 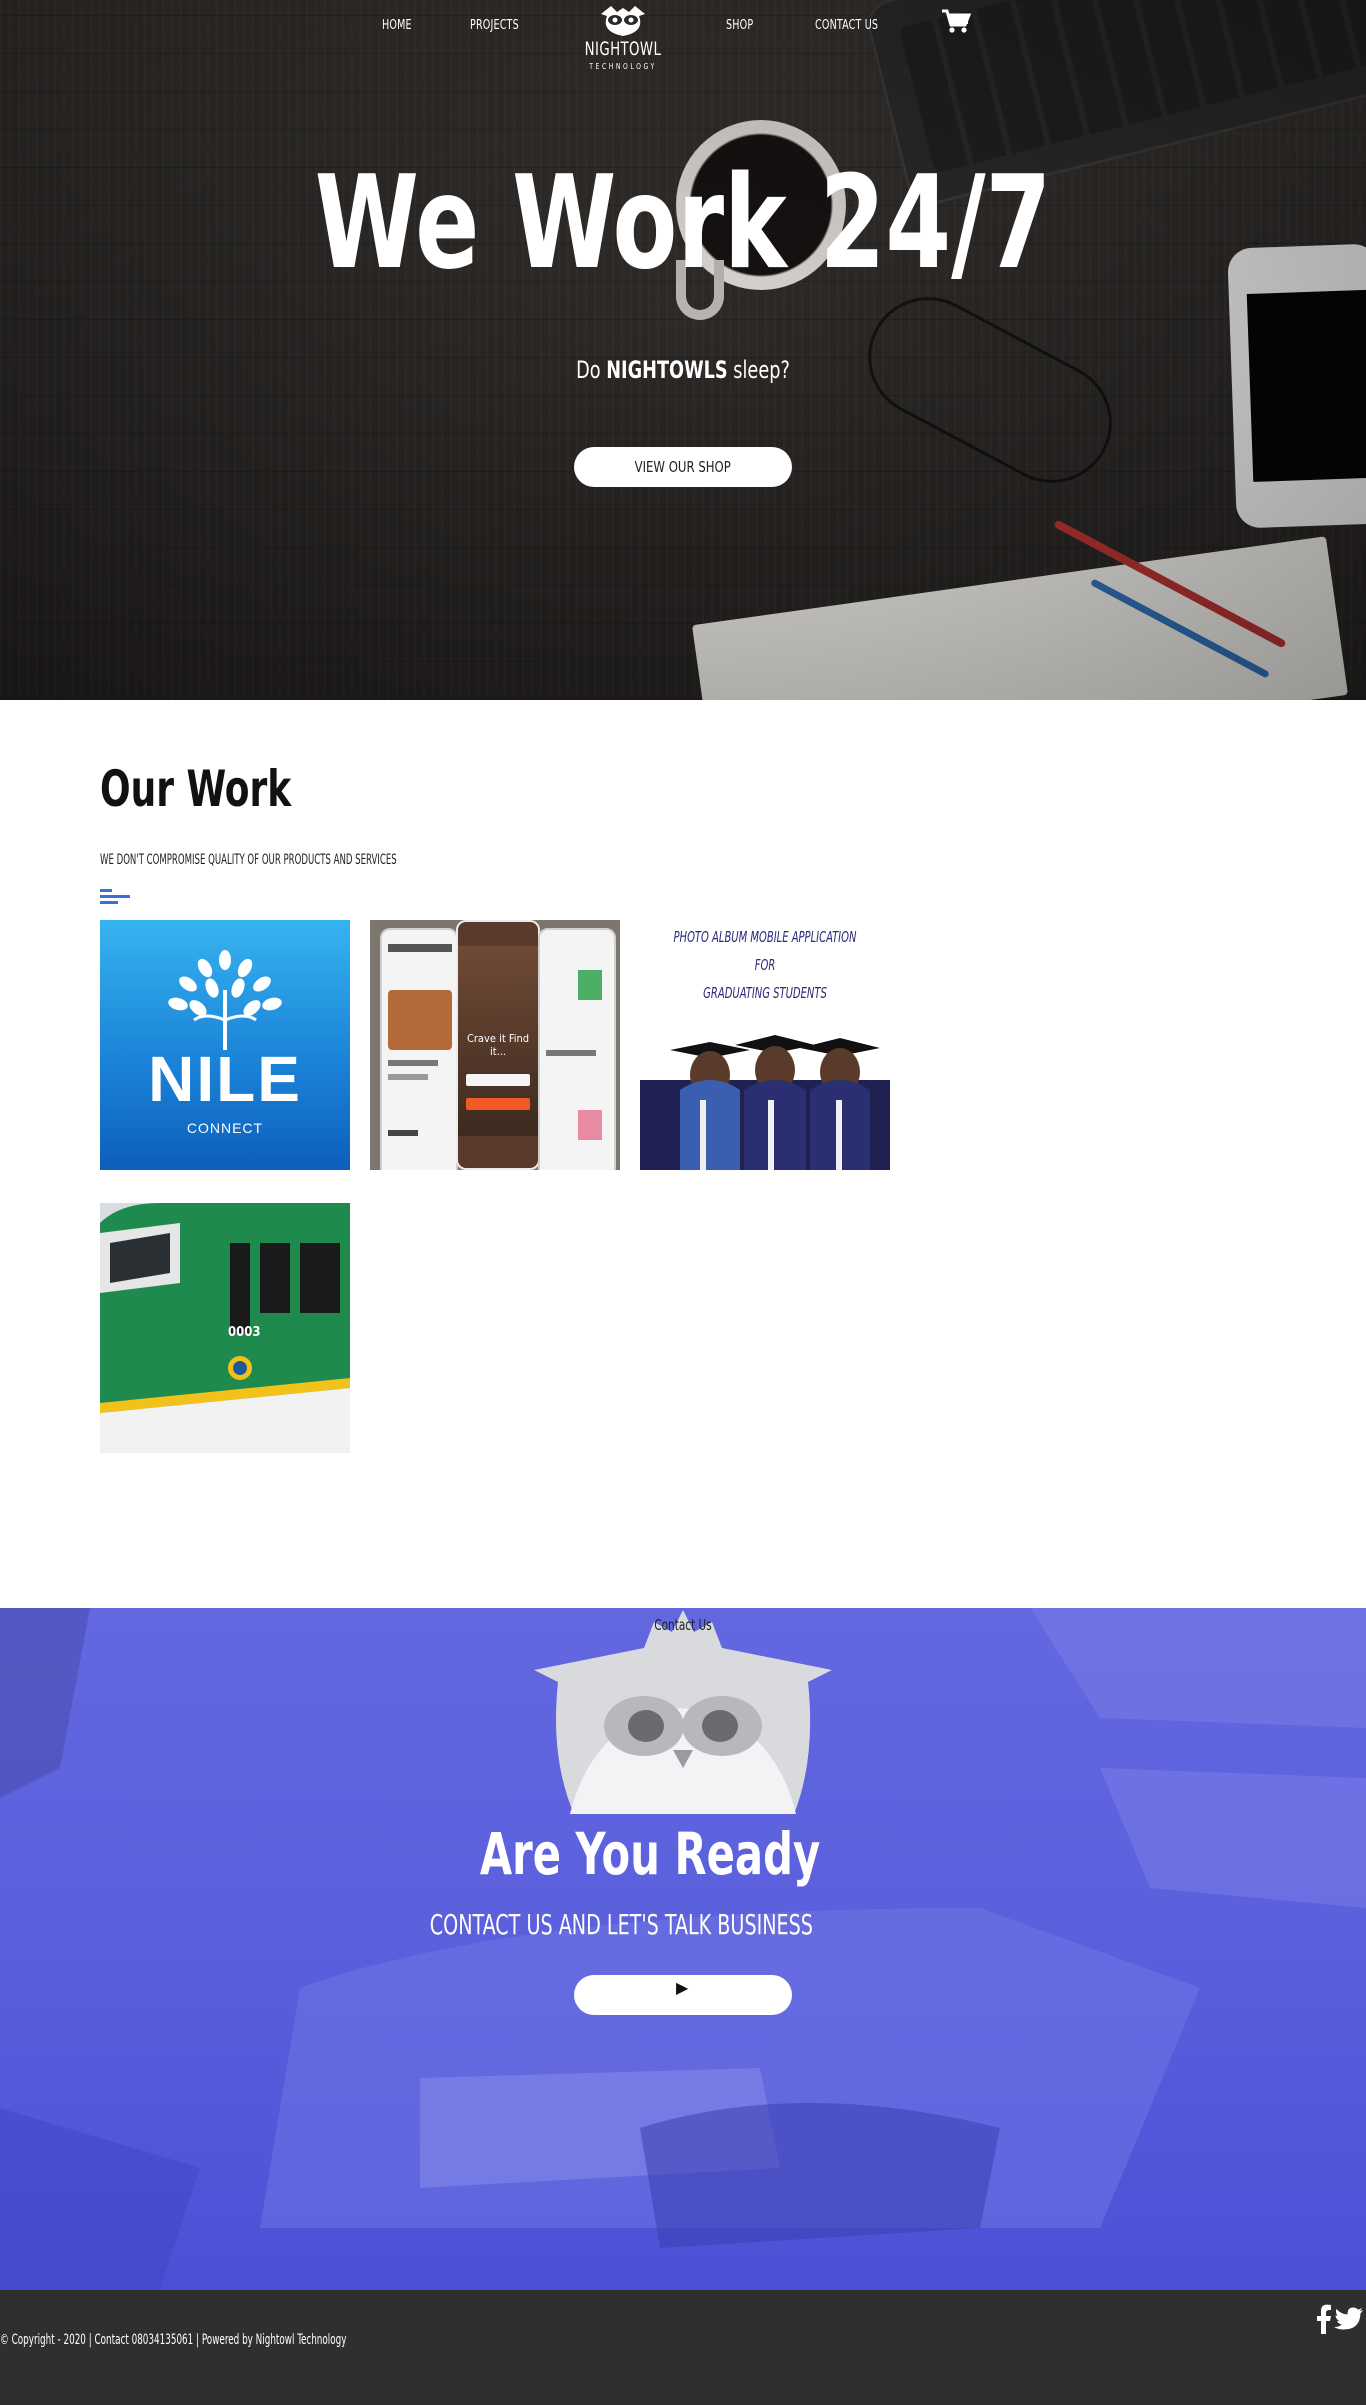 I want to click on logo-sub-text: TECHNOLOGY, so click(x=623, y=66).